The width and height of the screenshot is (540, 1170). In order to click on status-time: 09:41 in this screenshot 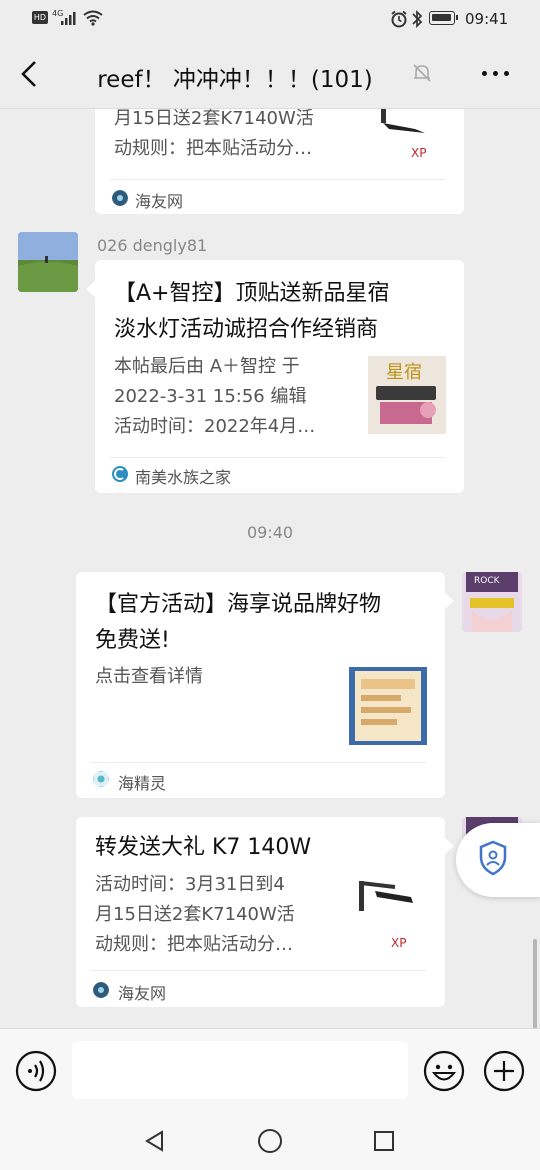, I will do `click(487, 19)`.